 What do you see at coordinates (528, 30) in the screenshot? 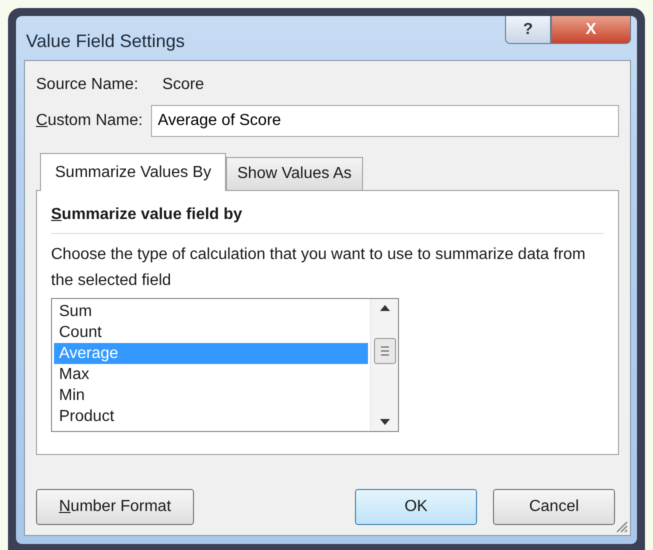
I see `help-button: ?` at bounding box center [528, 30].